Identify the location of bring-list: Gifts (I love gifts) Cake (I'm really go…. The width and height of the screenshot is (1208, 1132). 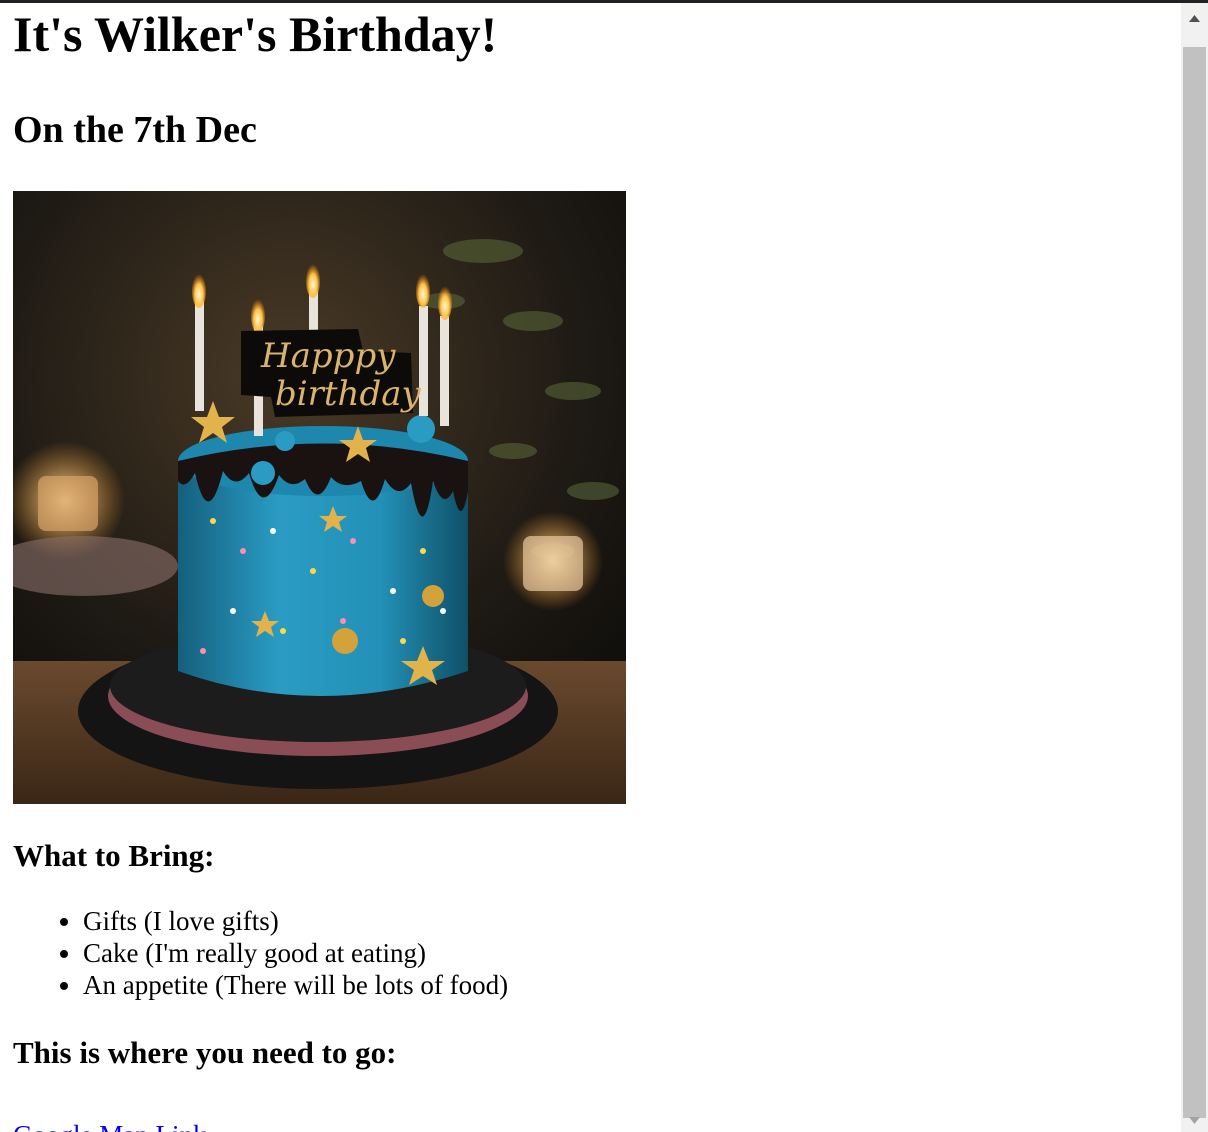
(595, 953).